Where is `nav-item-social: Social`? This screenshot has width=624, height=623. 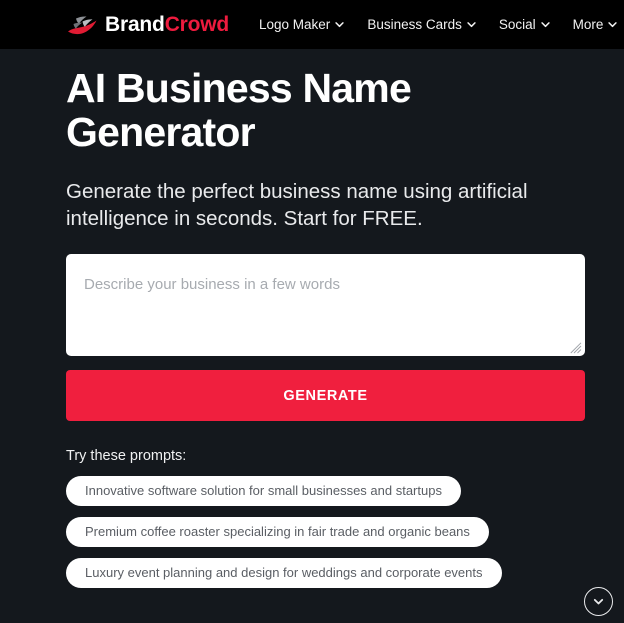 nav-item-social: Social is located at coordinates (524, 25).